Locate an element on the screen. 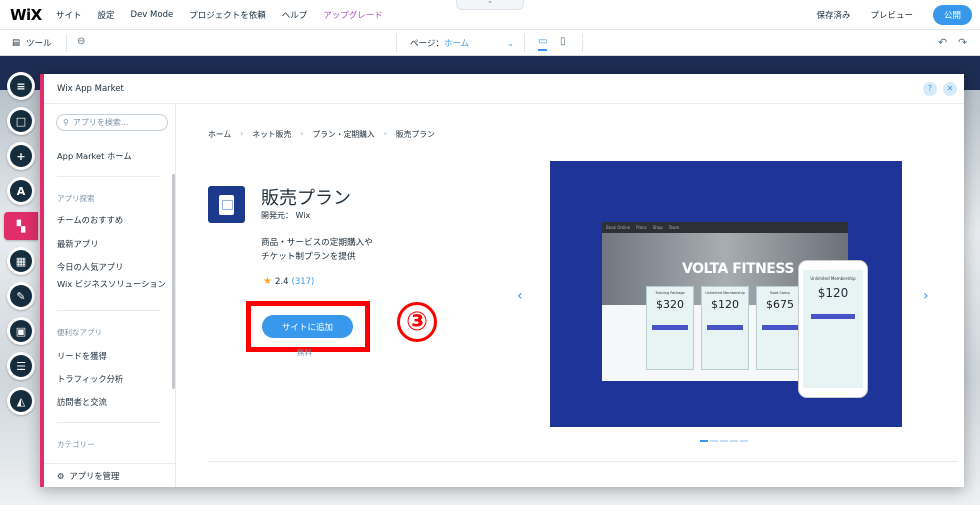 This screenshot has width=980, height=505. menu-upgrade: アップグレード is located at coordinates (353, 15).